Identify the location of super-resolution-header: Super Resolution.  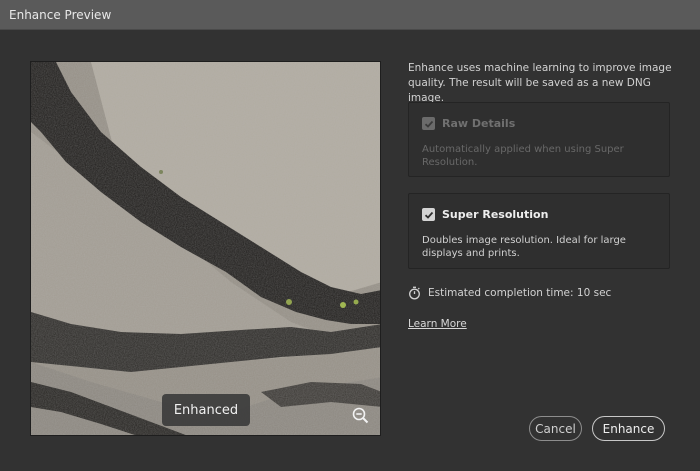
(485, 214).